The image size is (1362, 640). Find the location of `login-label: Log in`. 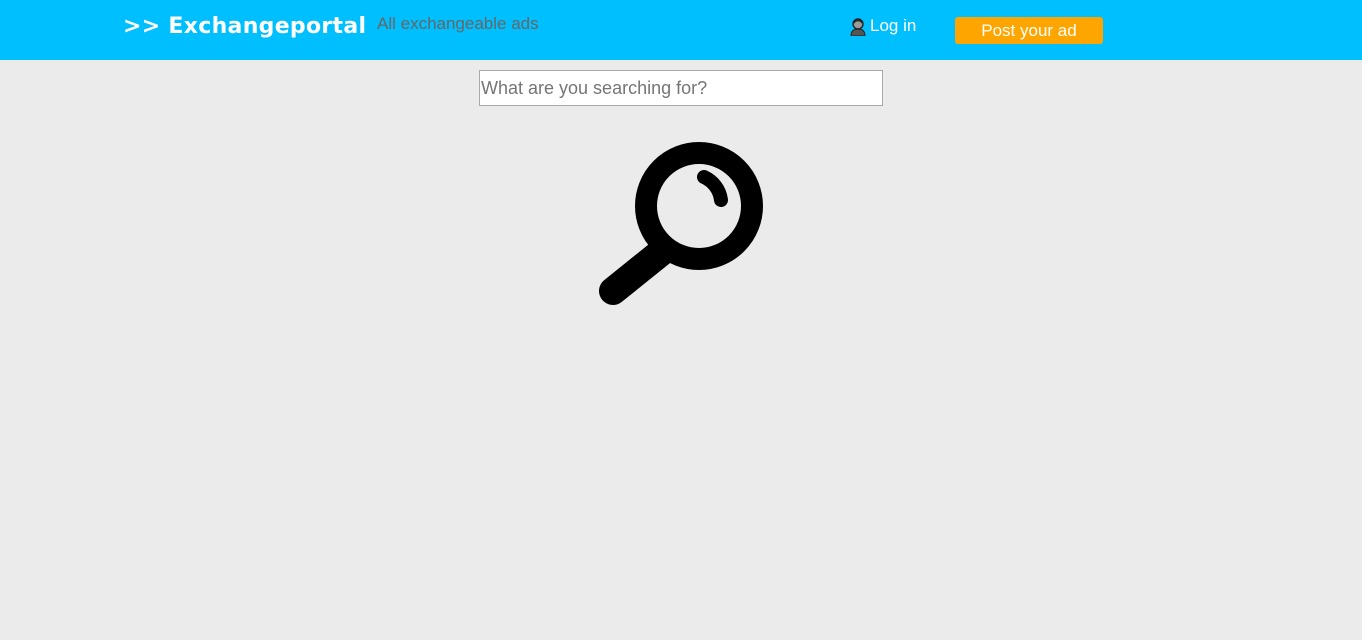

login-label: Log in is located at coordinates (893, 25).